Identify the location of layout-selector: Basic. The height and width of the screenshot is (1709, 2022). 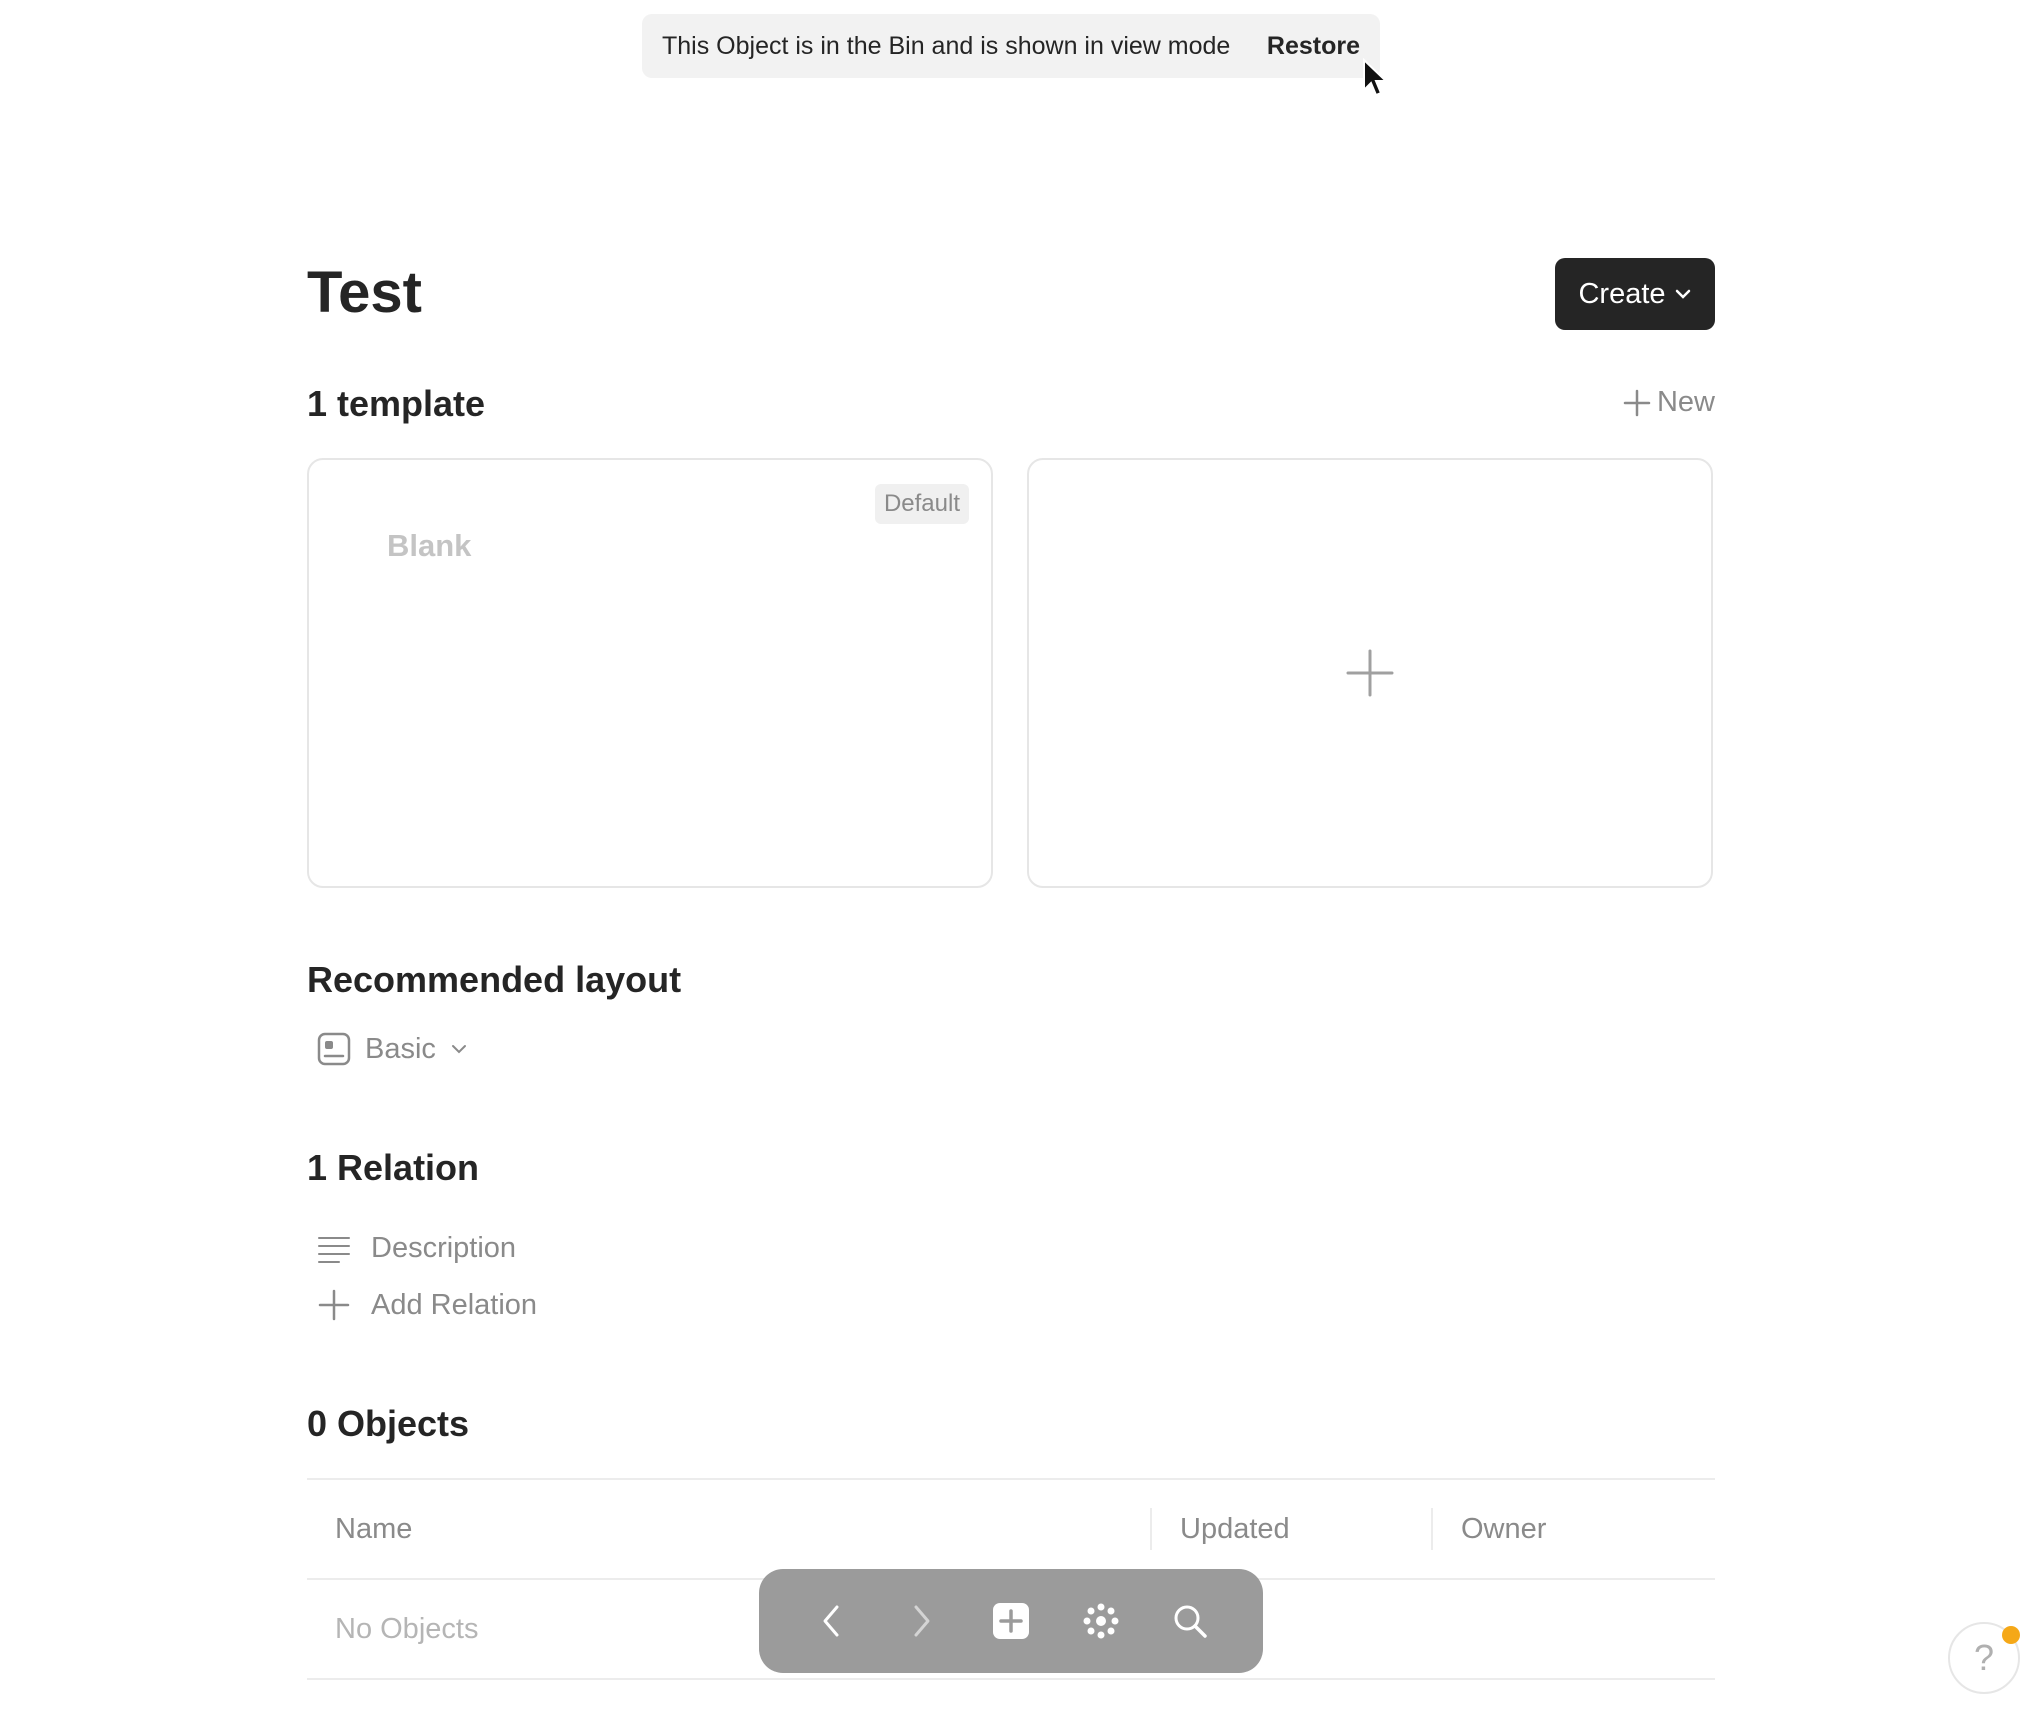
(392, 1049).